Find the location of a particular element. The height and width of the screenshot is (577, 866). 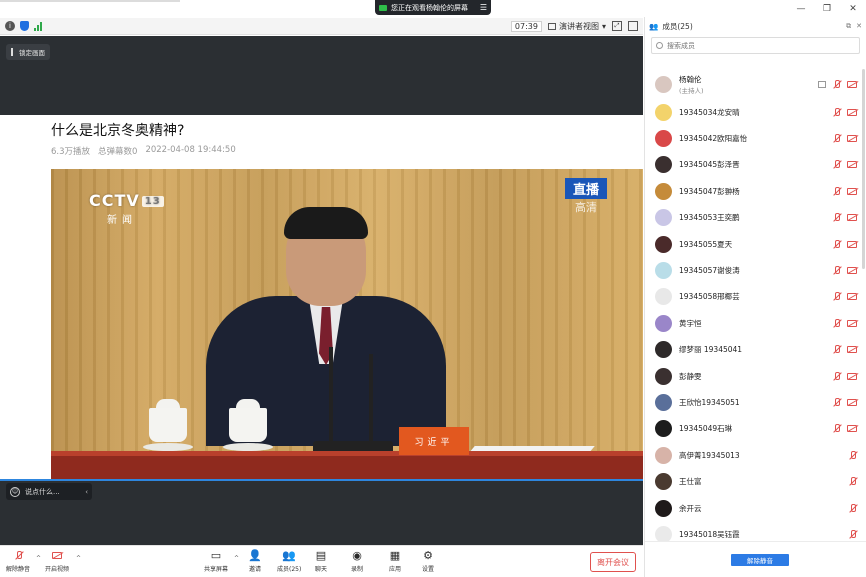

maximize-icon: ❐ is located at coordinates (827, 8).